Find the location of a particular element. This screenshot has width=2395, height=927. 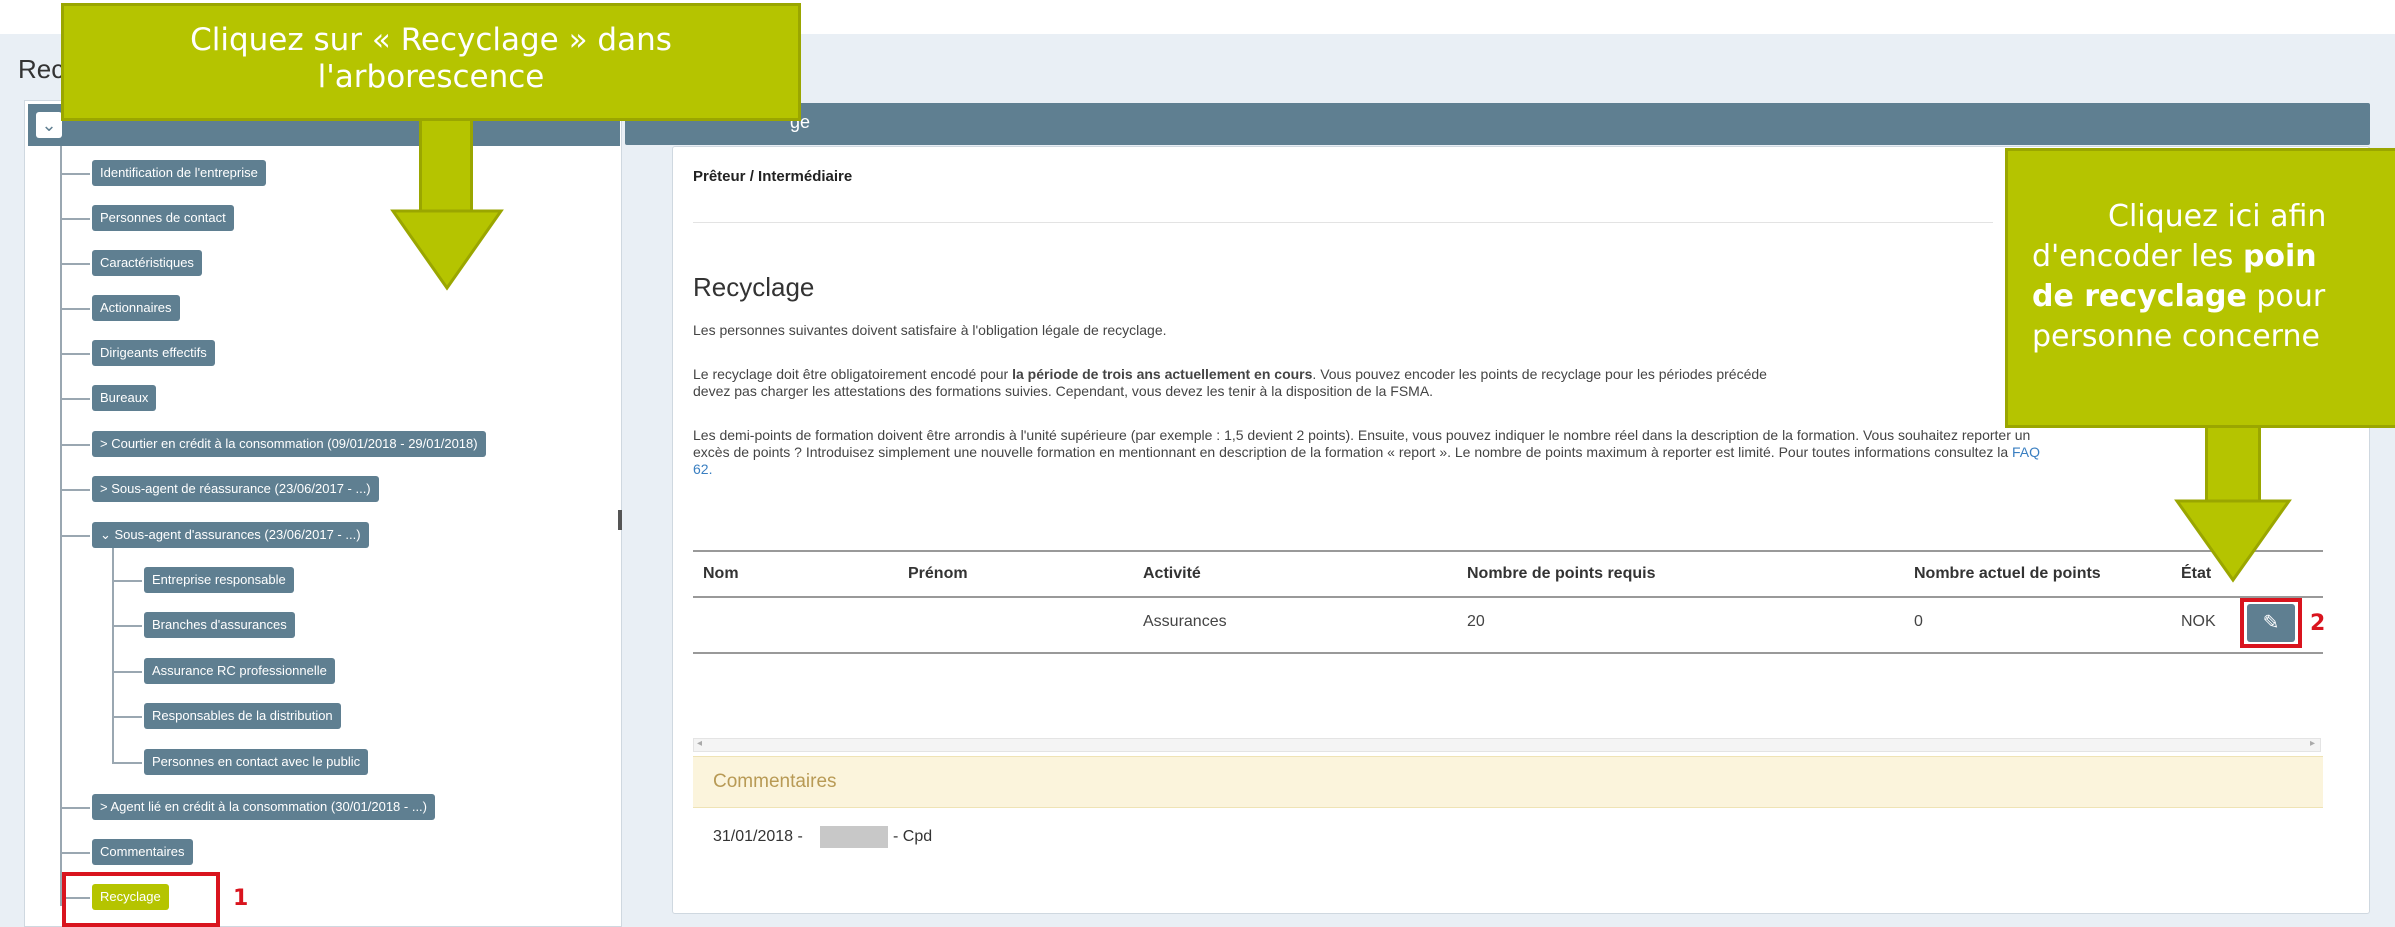

horizontal-scrollbar is located at coordinates (1507, 745).